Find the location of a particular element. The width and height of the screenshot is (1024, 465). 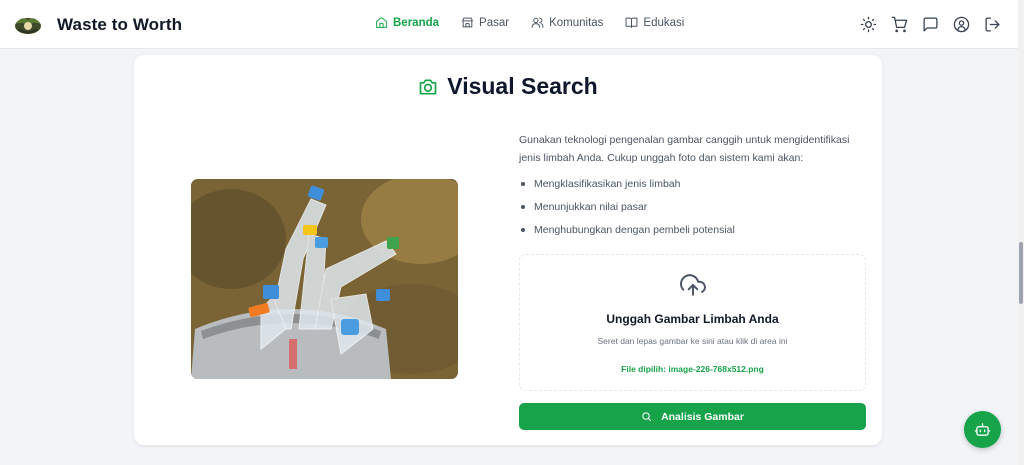

user-circle-icon is located at coordinates (961, 24).